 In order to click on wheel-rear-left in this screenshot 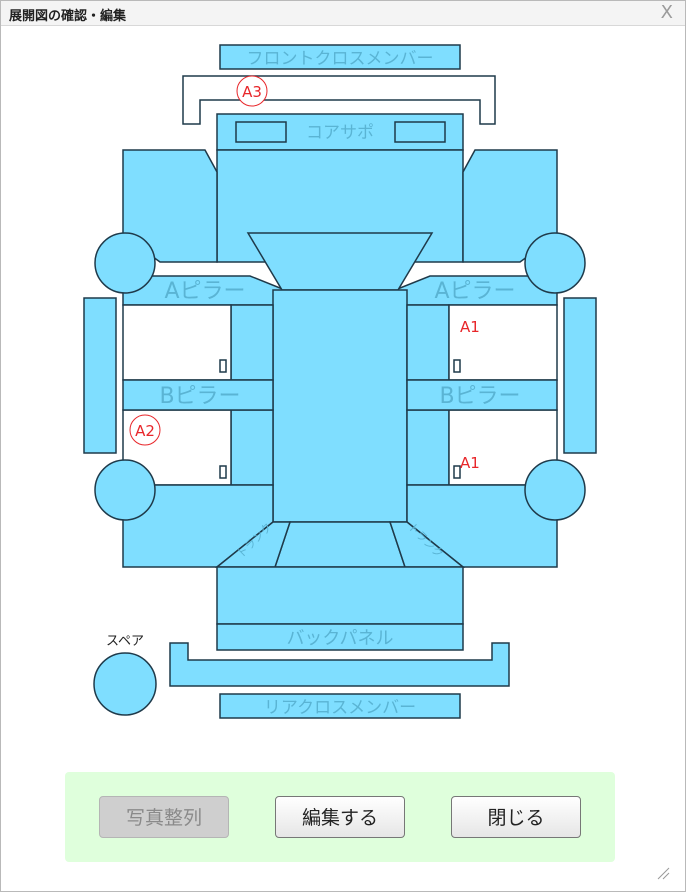, I will do `click(125, 490)`.